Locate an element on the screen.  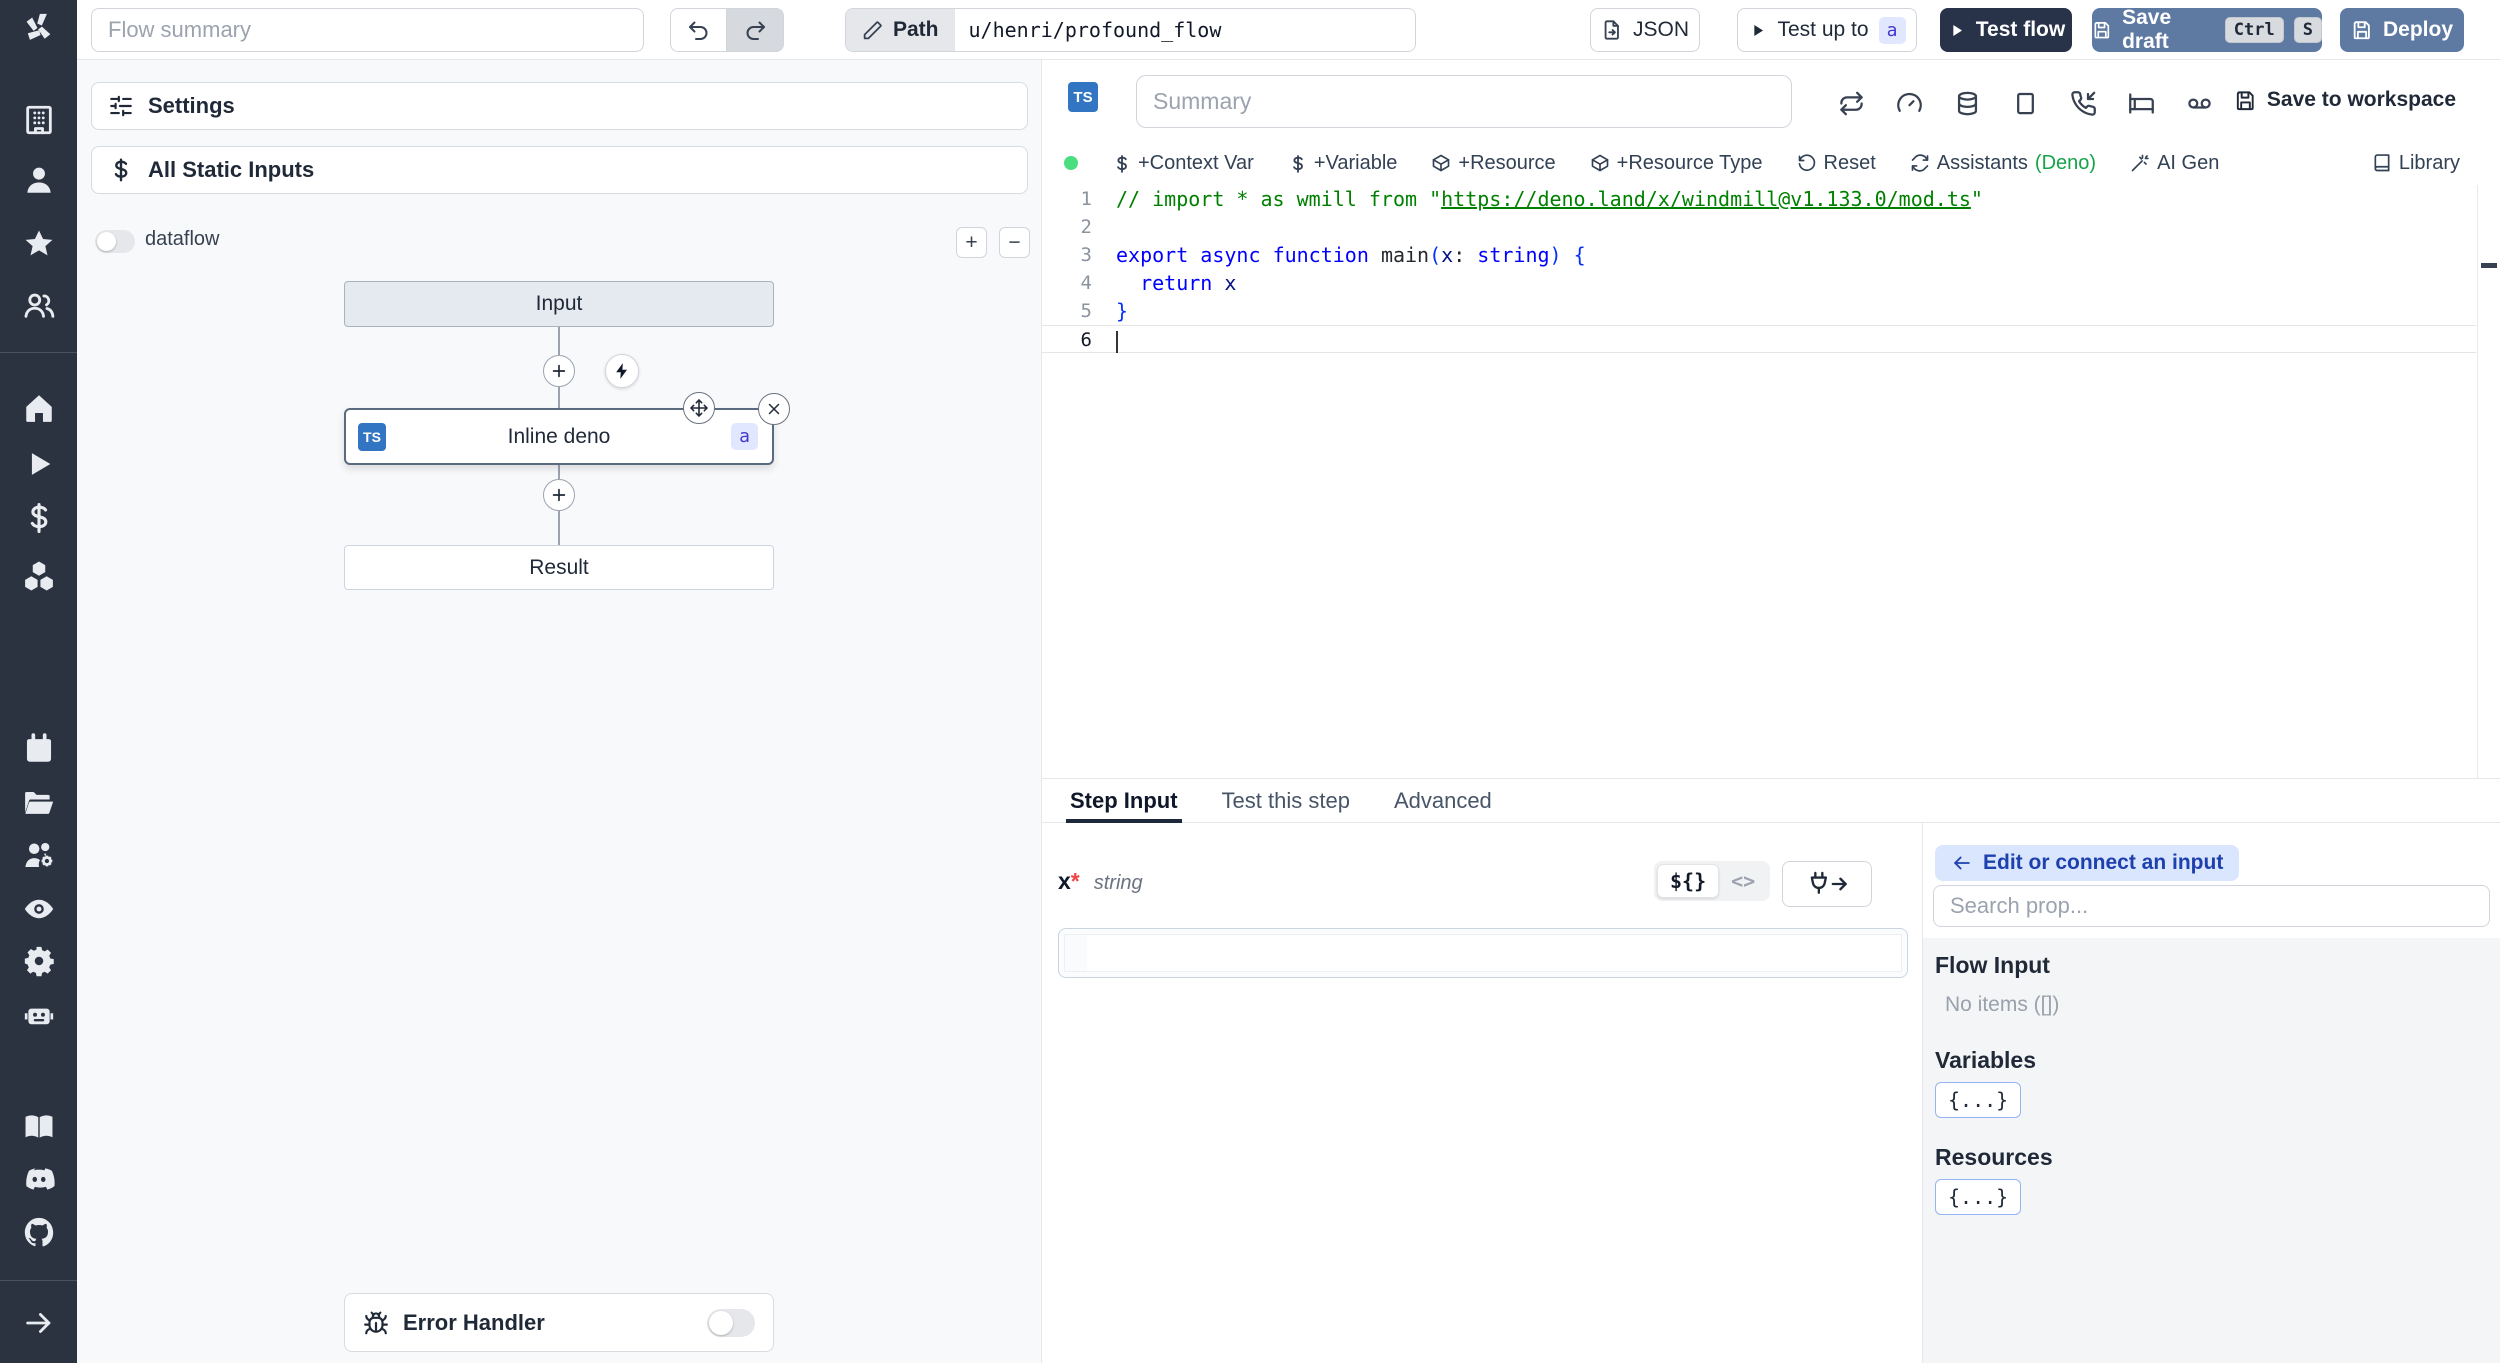
flow-summary-input is located at coordinates (367, 30).